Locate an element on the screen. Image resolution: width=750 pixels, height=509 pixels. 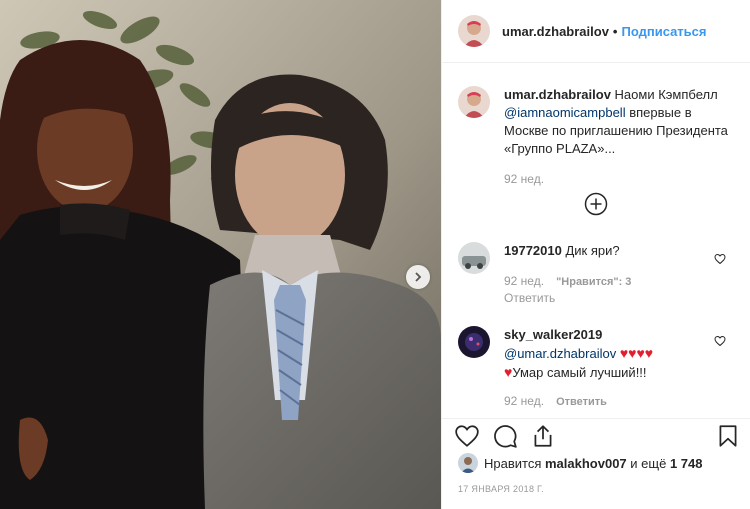
comment-body: Умар самый лучший!!! is located at coordinates (579, 372).